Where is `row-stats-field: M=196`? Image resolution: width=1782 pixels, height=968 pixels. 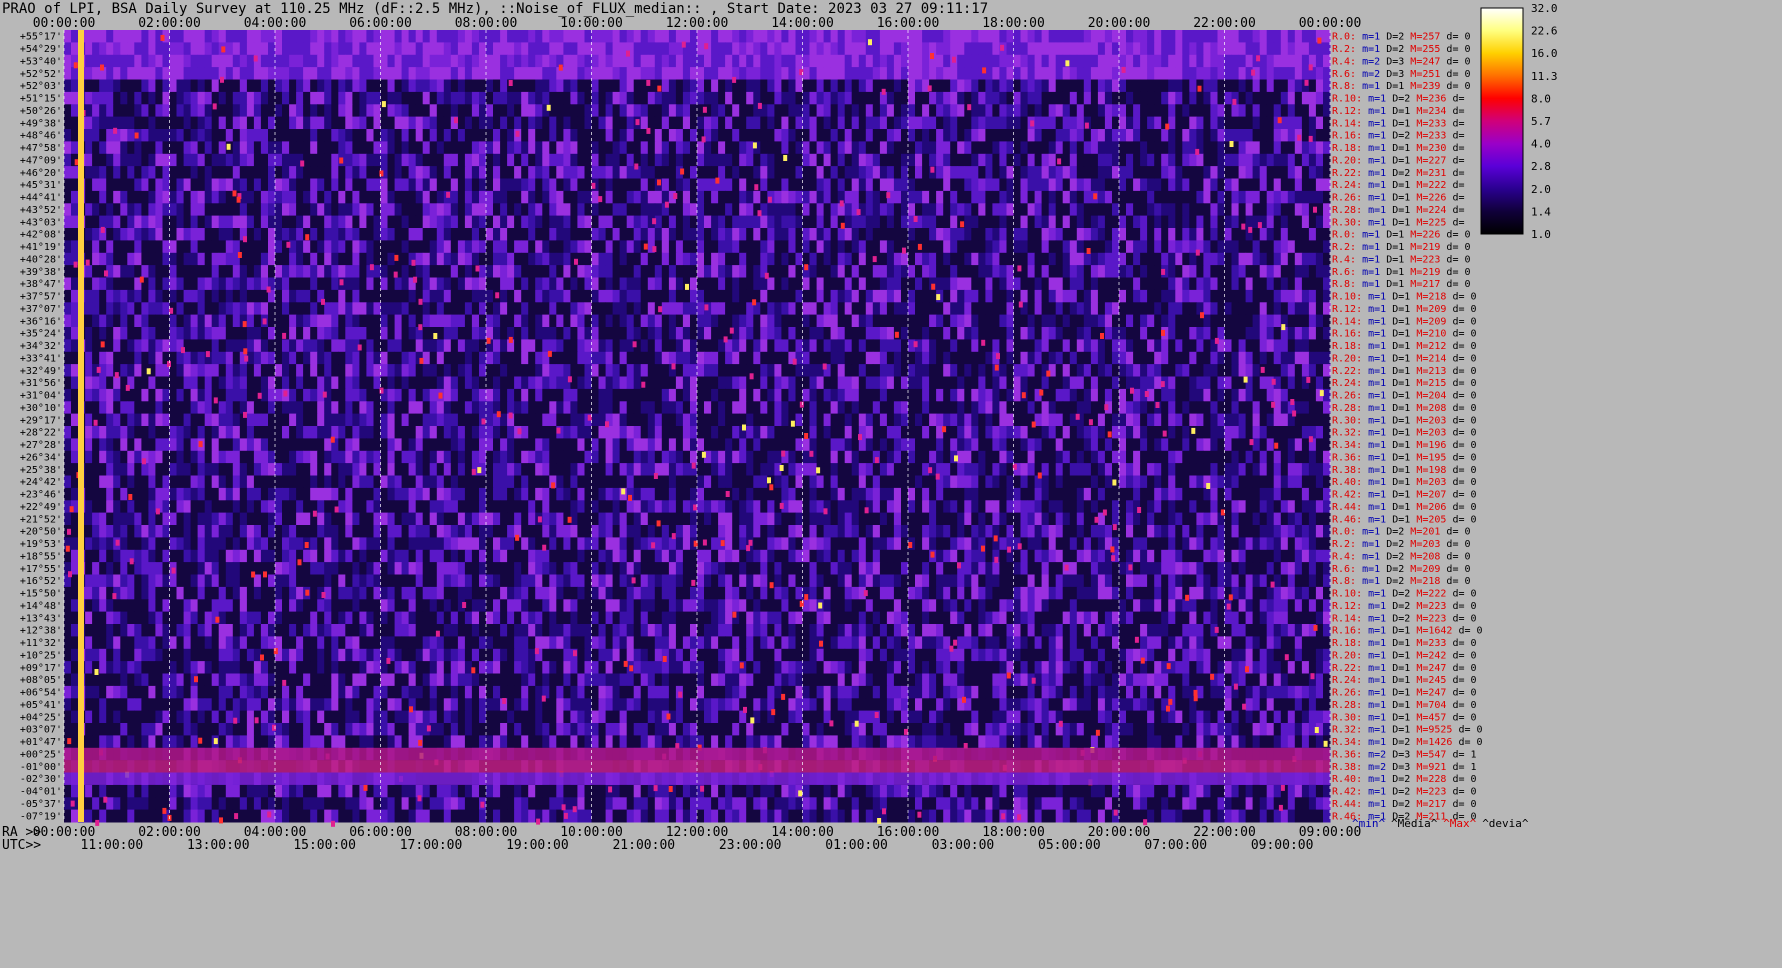
row-stats-field: M=196 is located at coordinates (1428, 445).